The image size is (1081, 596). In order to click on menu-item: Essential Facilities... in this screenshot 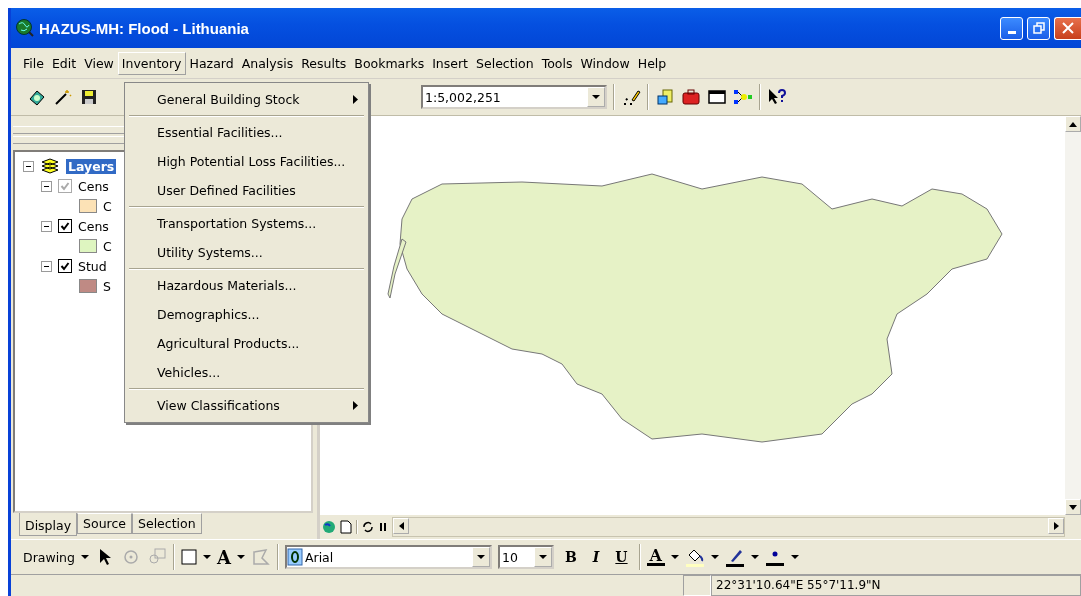, I will do `click(246, 132)`.